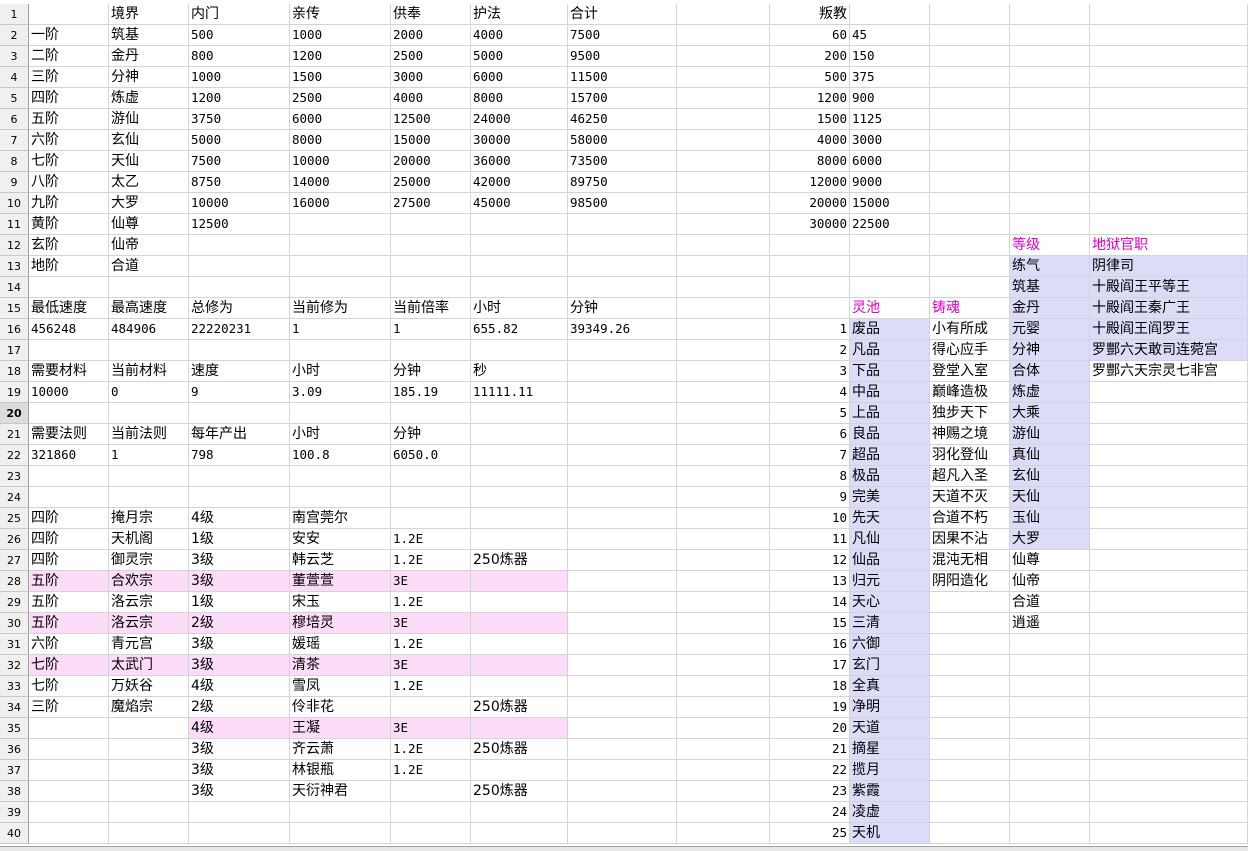 This screenshot has height=851, width=1248. What do you see at coordinates (519, 308) in the screenshot?
I see `cell-F15: 小时` at bounding box center [519, 308].